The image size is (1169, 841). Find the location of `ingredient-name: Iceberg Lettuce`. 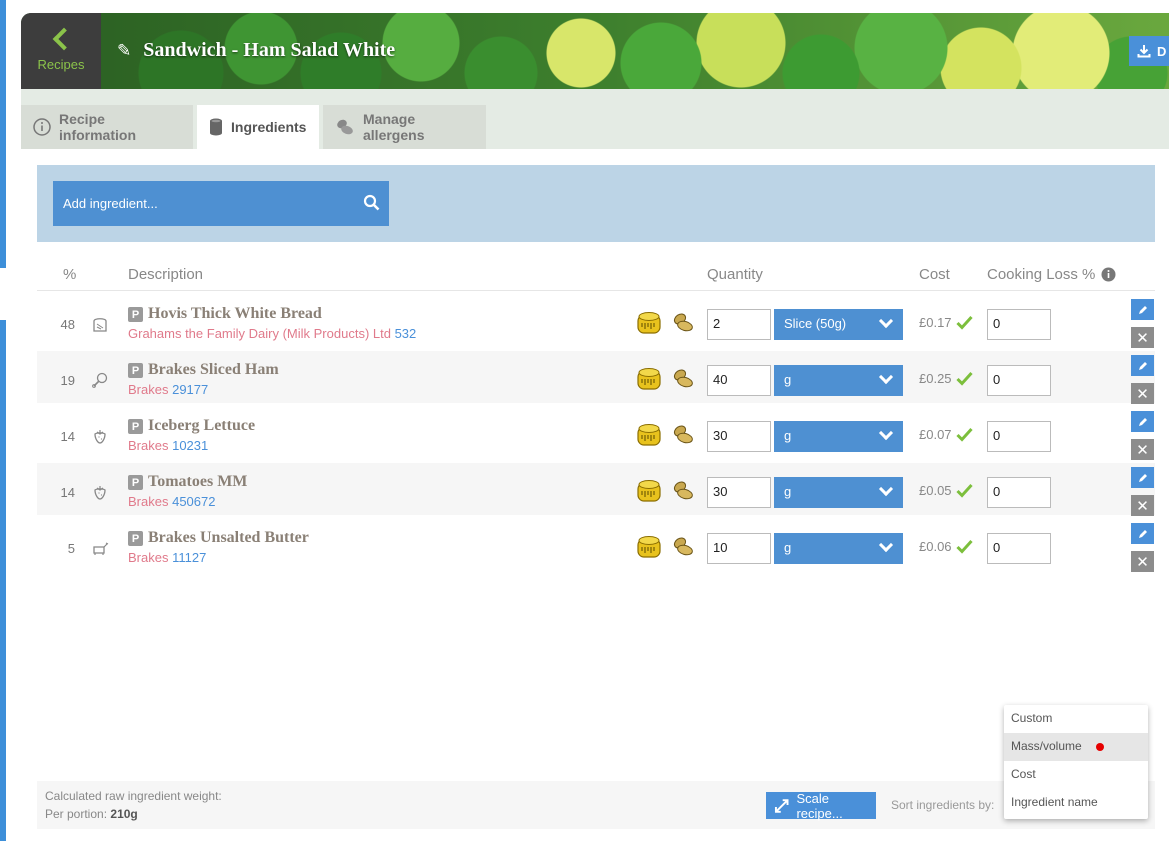

ingredient-name: Iceberg Lettuce is located at coordinates (201, 426).